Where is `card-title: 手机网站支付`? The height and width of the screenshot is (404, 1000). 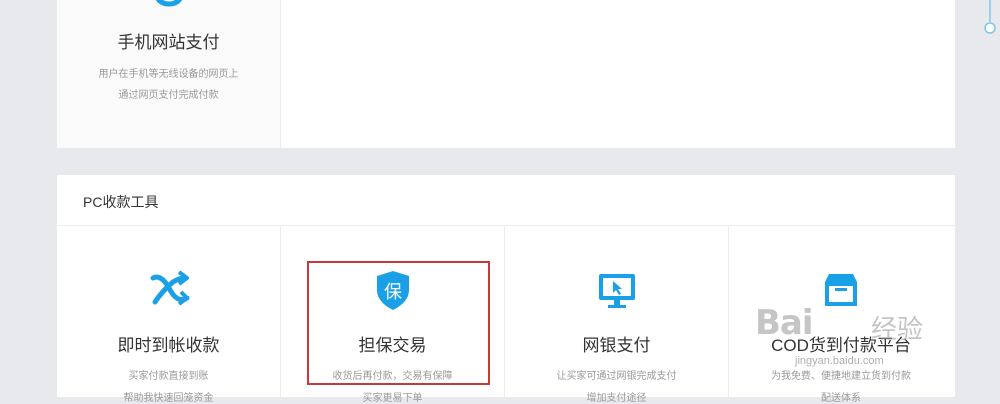 card-title: 手机网站支付 is located at coordinates (168, 42).